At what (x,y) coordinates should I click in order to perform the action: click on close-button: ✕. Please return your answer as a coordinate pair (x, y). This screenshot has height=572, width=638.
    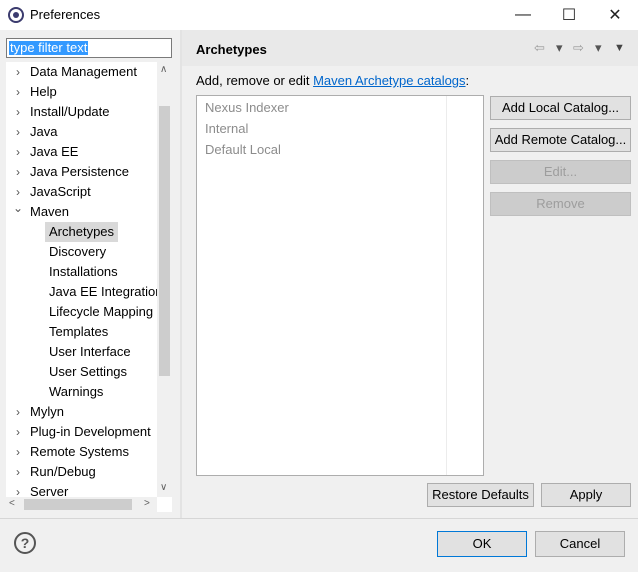
    Looking at the image, I should click on (615, 15).